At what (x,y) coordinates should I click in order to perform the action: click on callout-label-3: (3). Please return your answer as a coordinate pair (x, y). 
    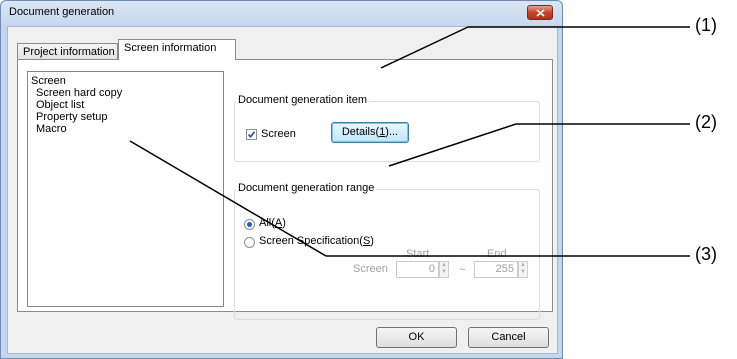
    Looking at the image, I should click on (706, 254).